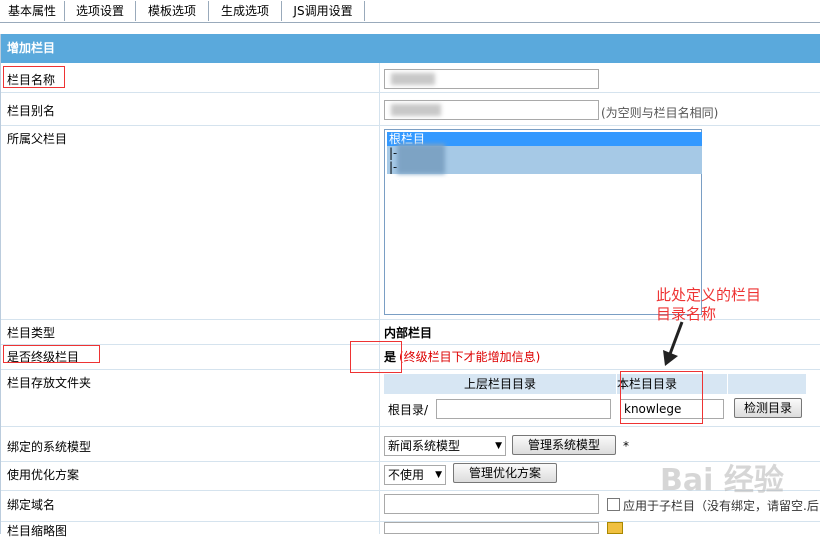  I want to click on parent-dir-input, so click(523, 409).